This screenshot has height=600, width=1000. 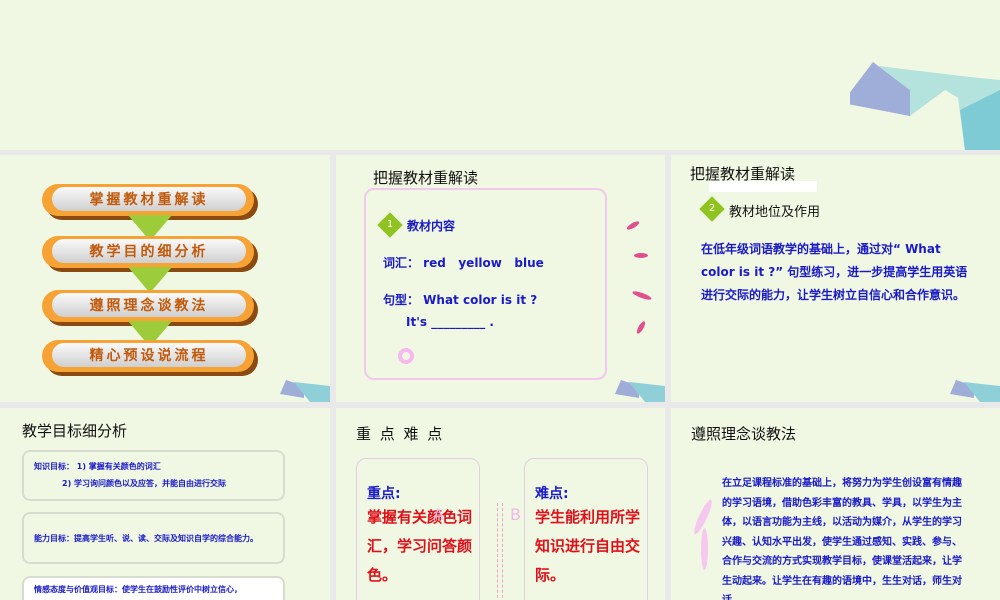 I want to click on attitude-goal: 情感态度与价值观目标：使学生在鼓励性评价中树立信心，, so click(x=153, y=588).